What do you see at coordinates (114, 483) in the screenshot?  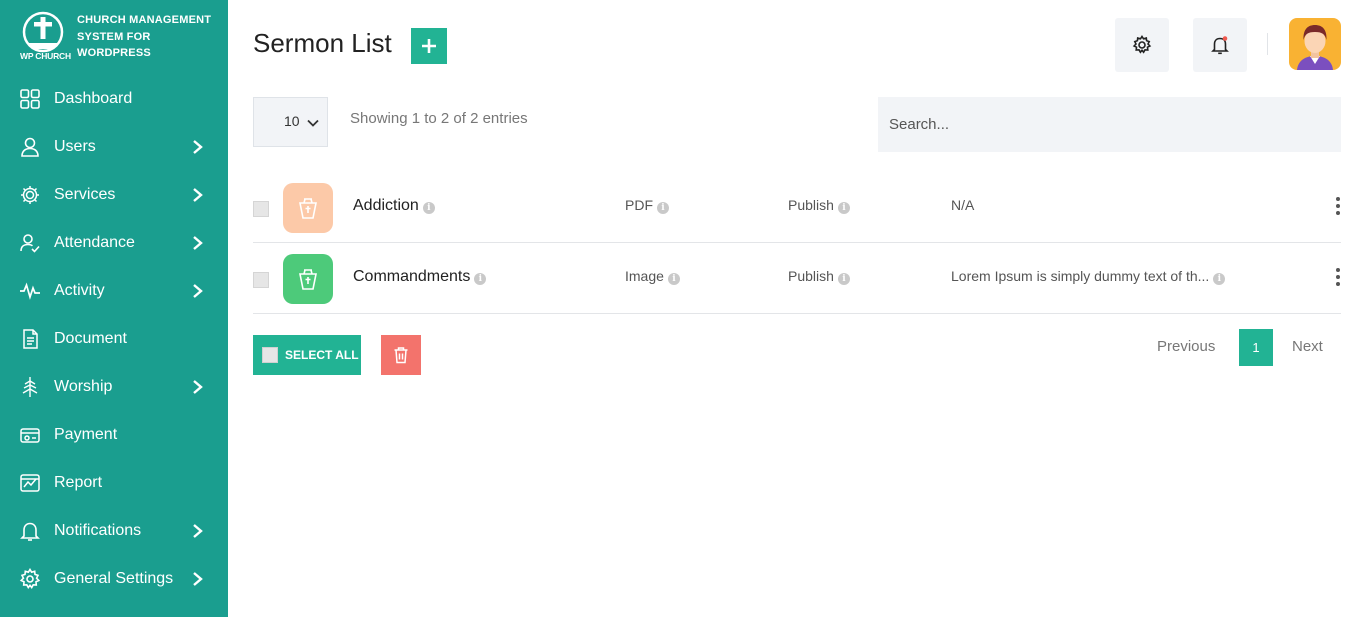 I see `sidebar-item-report: Report` at bounding box center [114, 483].